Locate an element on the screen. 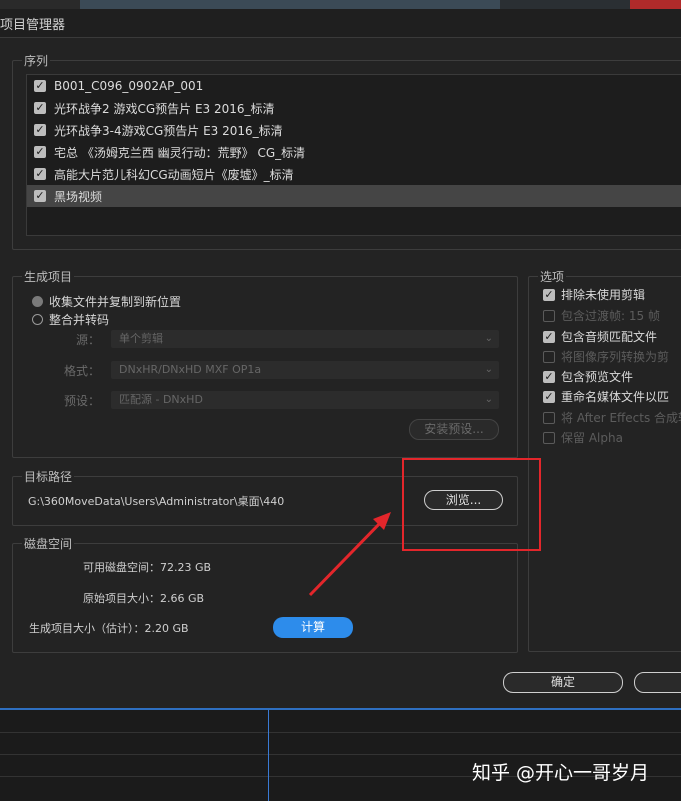 The image size is (681, 801). format-select-value: DNxHR/DNxHD MXF OP1a is located at coordinates (190, 369).